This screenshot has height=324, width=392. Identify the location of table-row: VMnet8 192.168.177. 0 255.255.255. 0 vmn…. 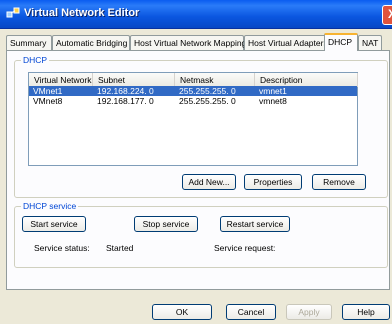
(193, 101).